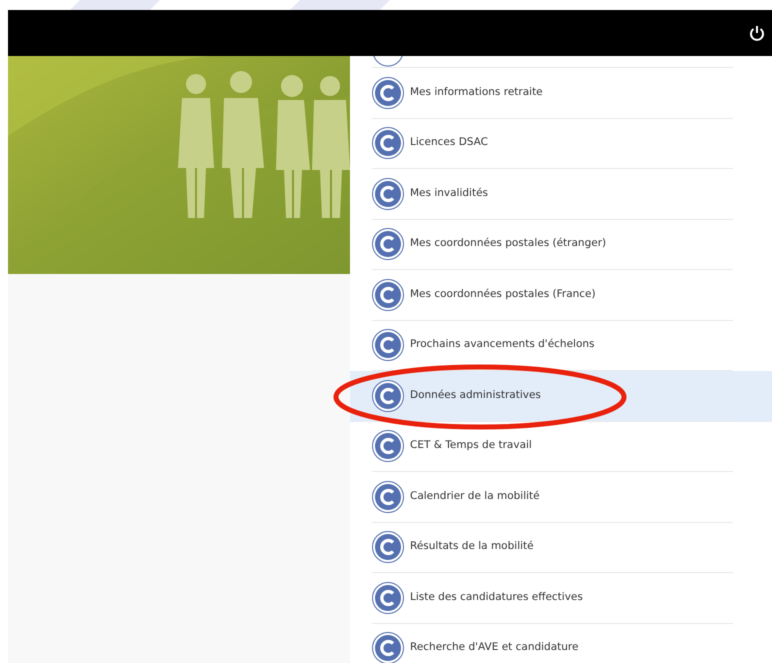  What do you see at coordinates (757, 33) in the screenshot?
I see `power-button` at bounding box center [757, 33].